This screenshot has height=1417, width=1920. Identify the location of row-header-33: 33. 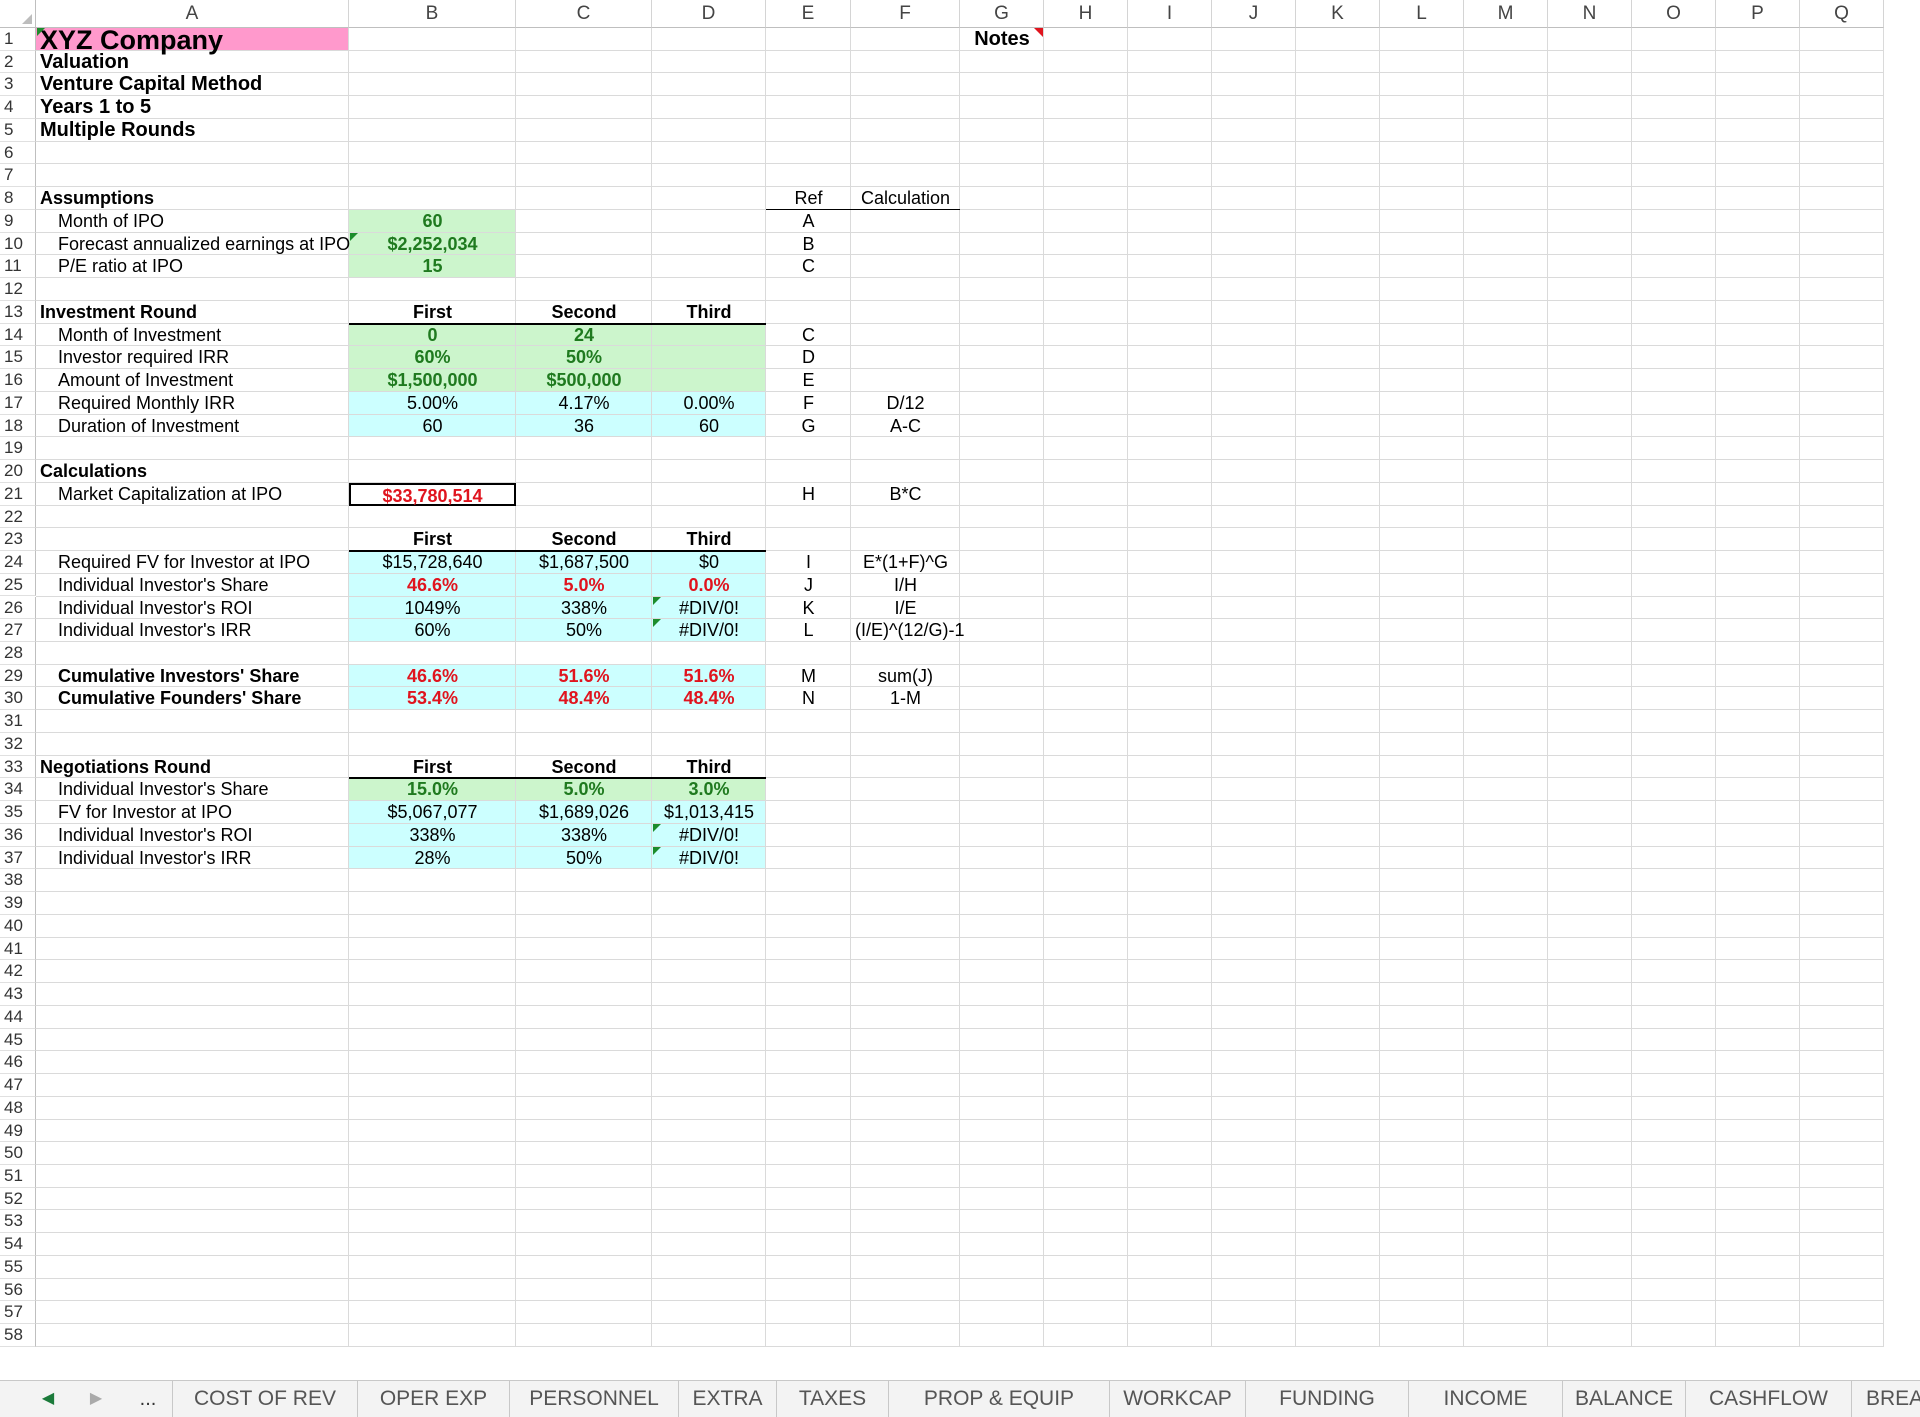
(18, 767).